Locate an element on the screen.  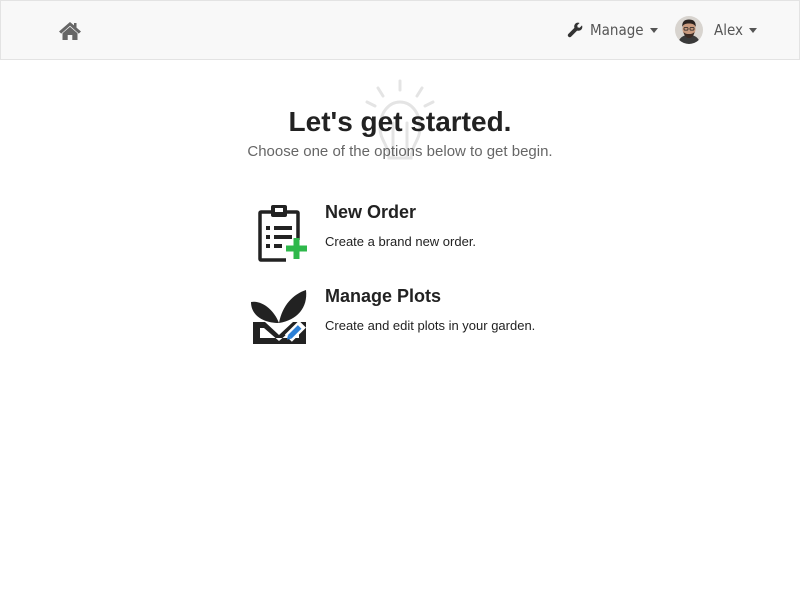
new-order-option: New Order Create a brand new order. is located at coordinates (418, 233).